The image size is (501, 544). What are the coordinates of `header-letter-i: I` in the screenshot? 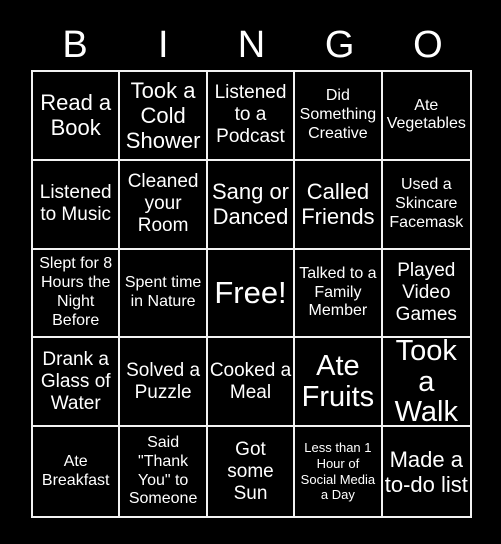 It's located at (163, 45).